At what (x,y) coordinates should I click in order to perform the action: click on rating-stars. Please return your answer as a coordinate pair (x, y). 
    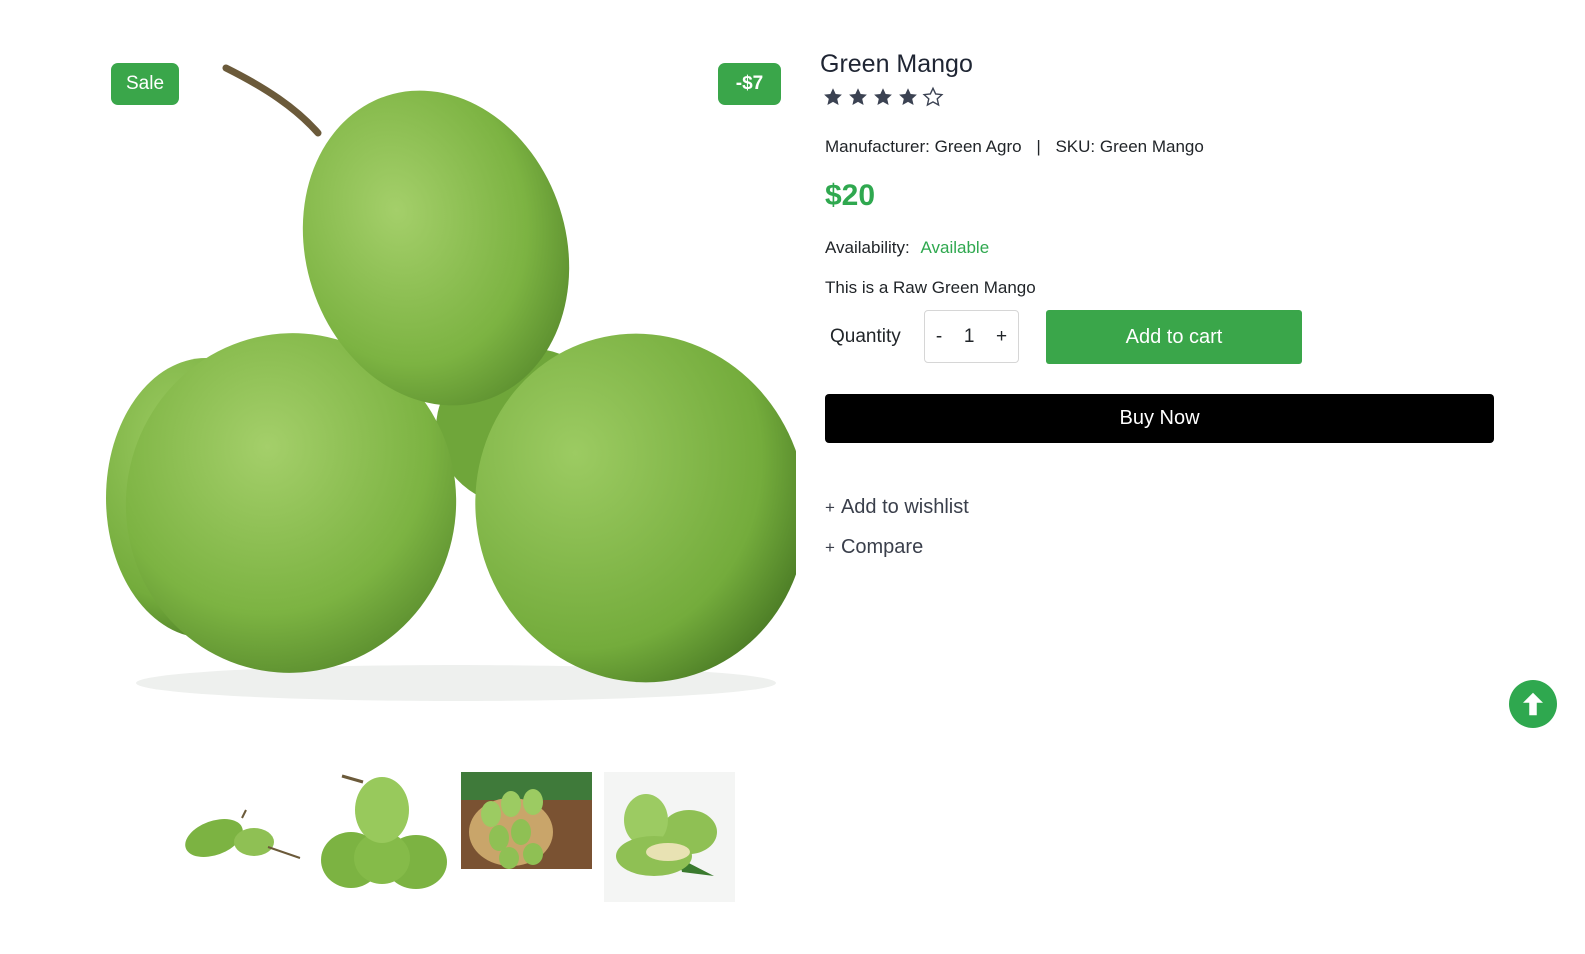
    Looking at the image, I should click on (883, 97).